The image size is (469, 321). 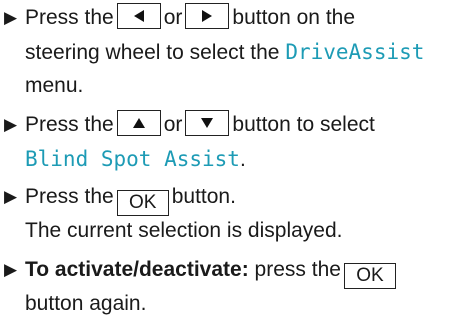 I want to click on step-1-text-steering: steering wheel to select the, so click(x=152, y=52).